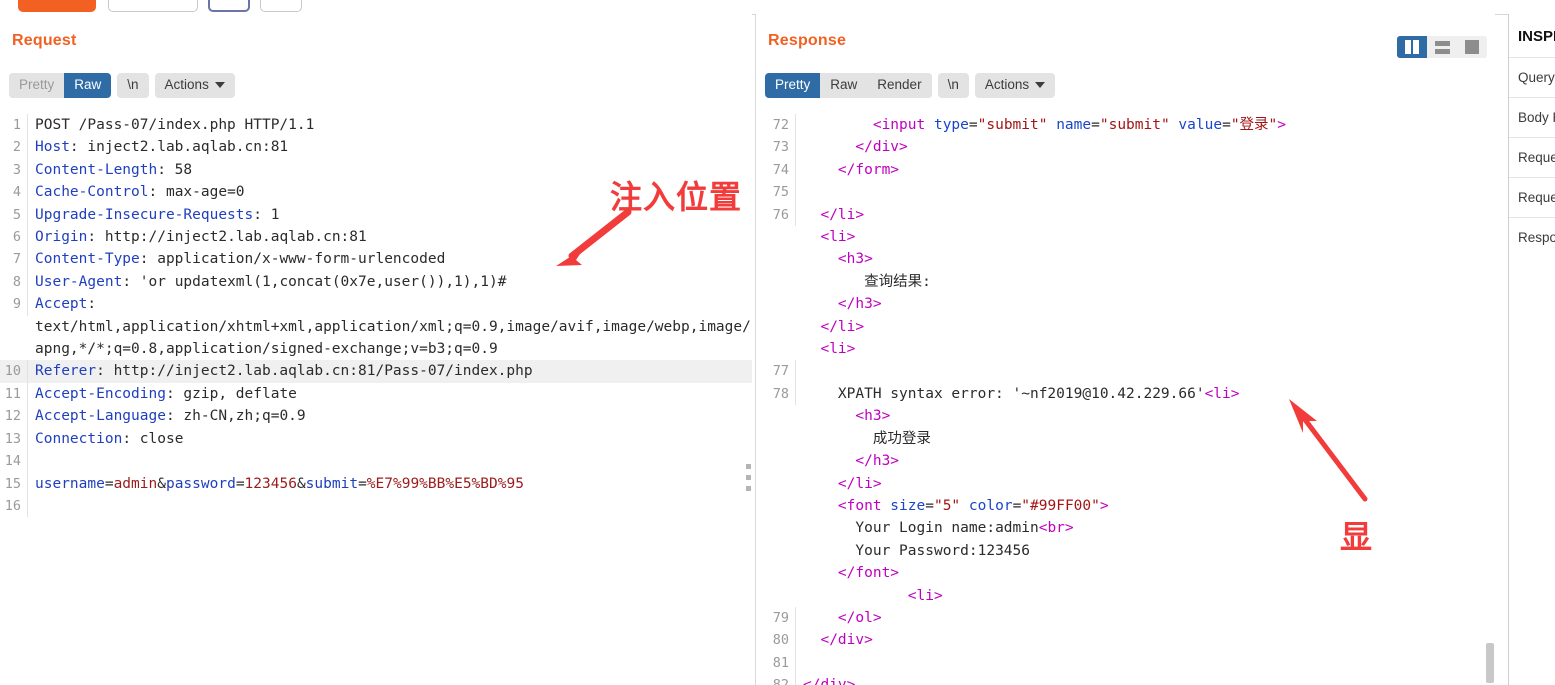 The image size is (1555, 685). Describe the element at coordinates (1125, 618) in the screenshot. I see `code-line: 79 </ol>` at that location.